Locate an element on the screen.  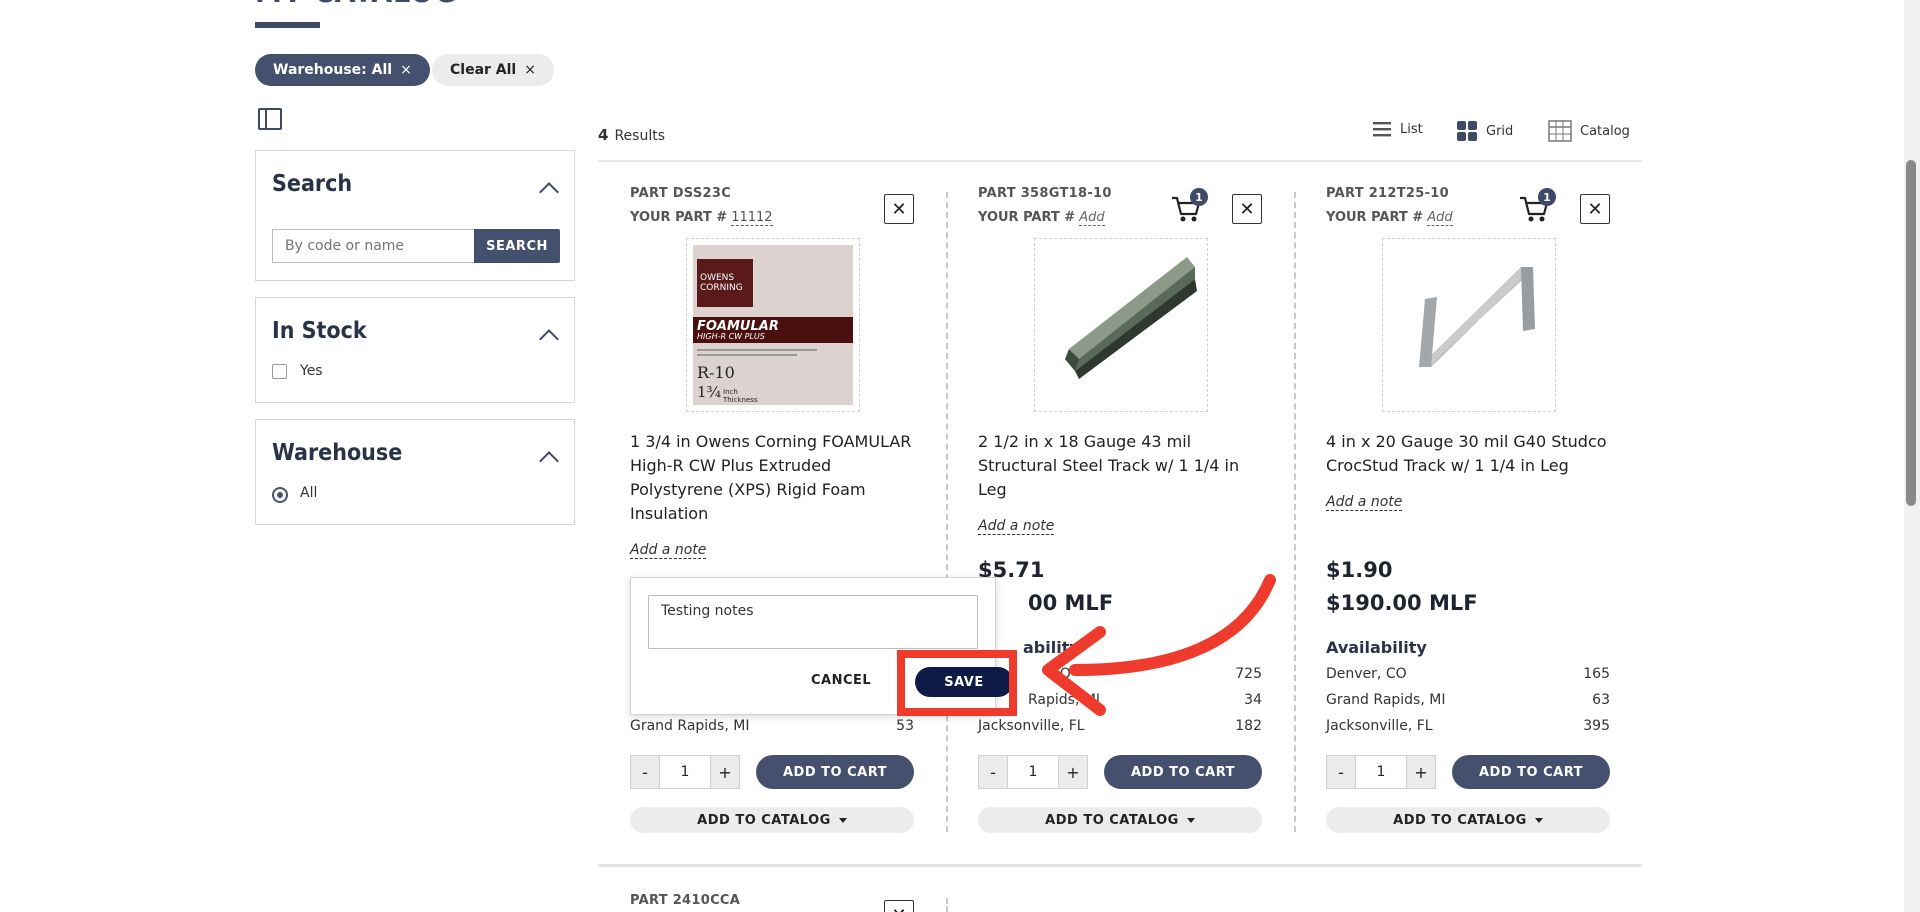
price: $1.90 is located at coordinates (1359, 570).